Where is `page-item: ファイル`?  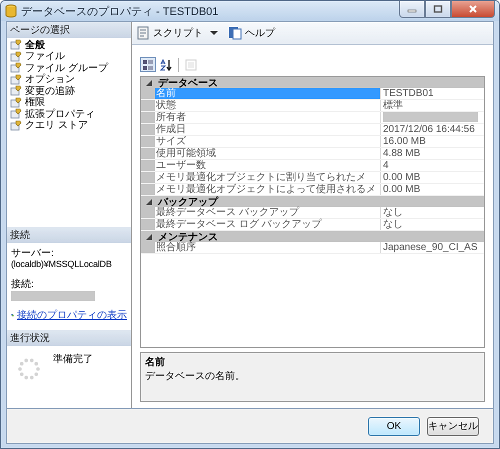
page-item: ファイル is located at coordinates (69, 56).